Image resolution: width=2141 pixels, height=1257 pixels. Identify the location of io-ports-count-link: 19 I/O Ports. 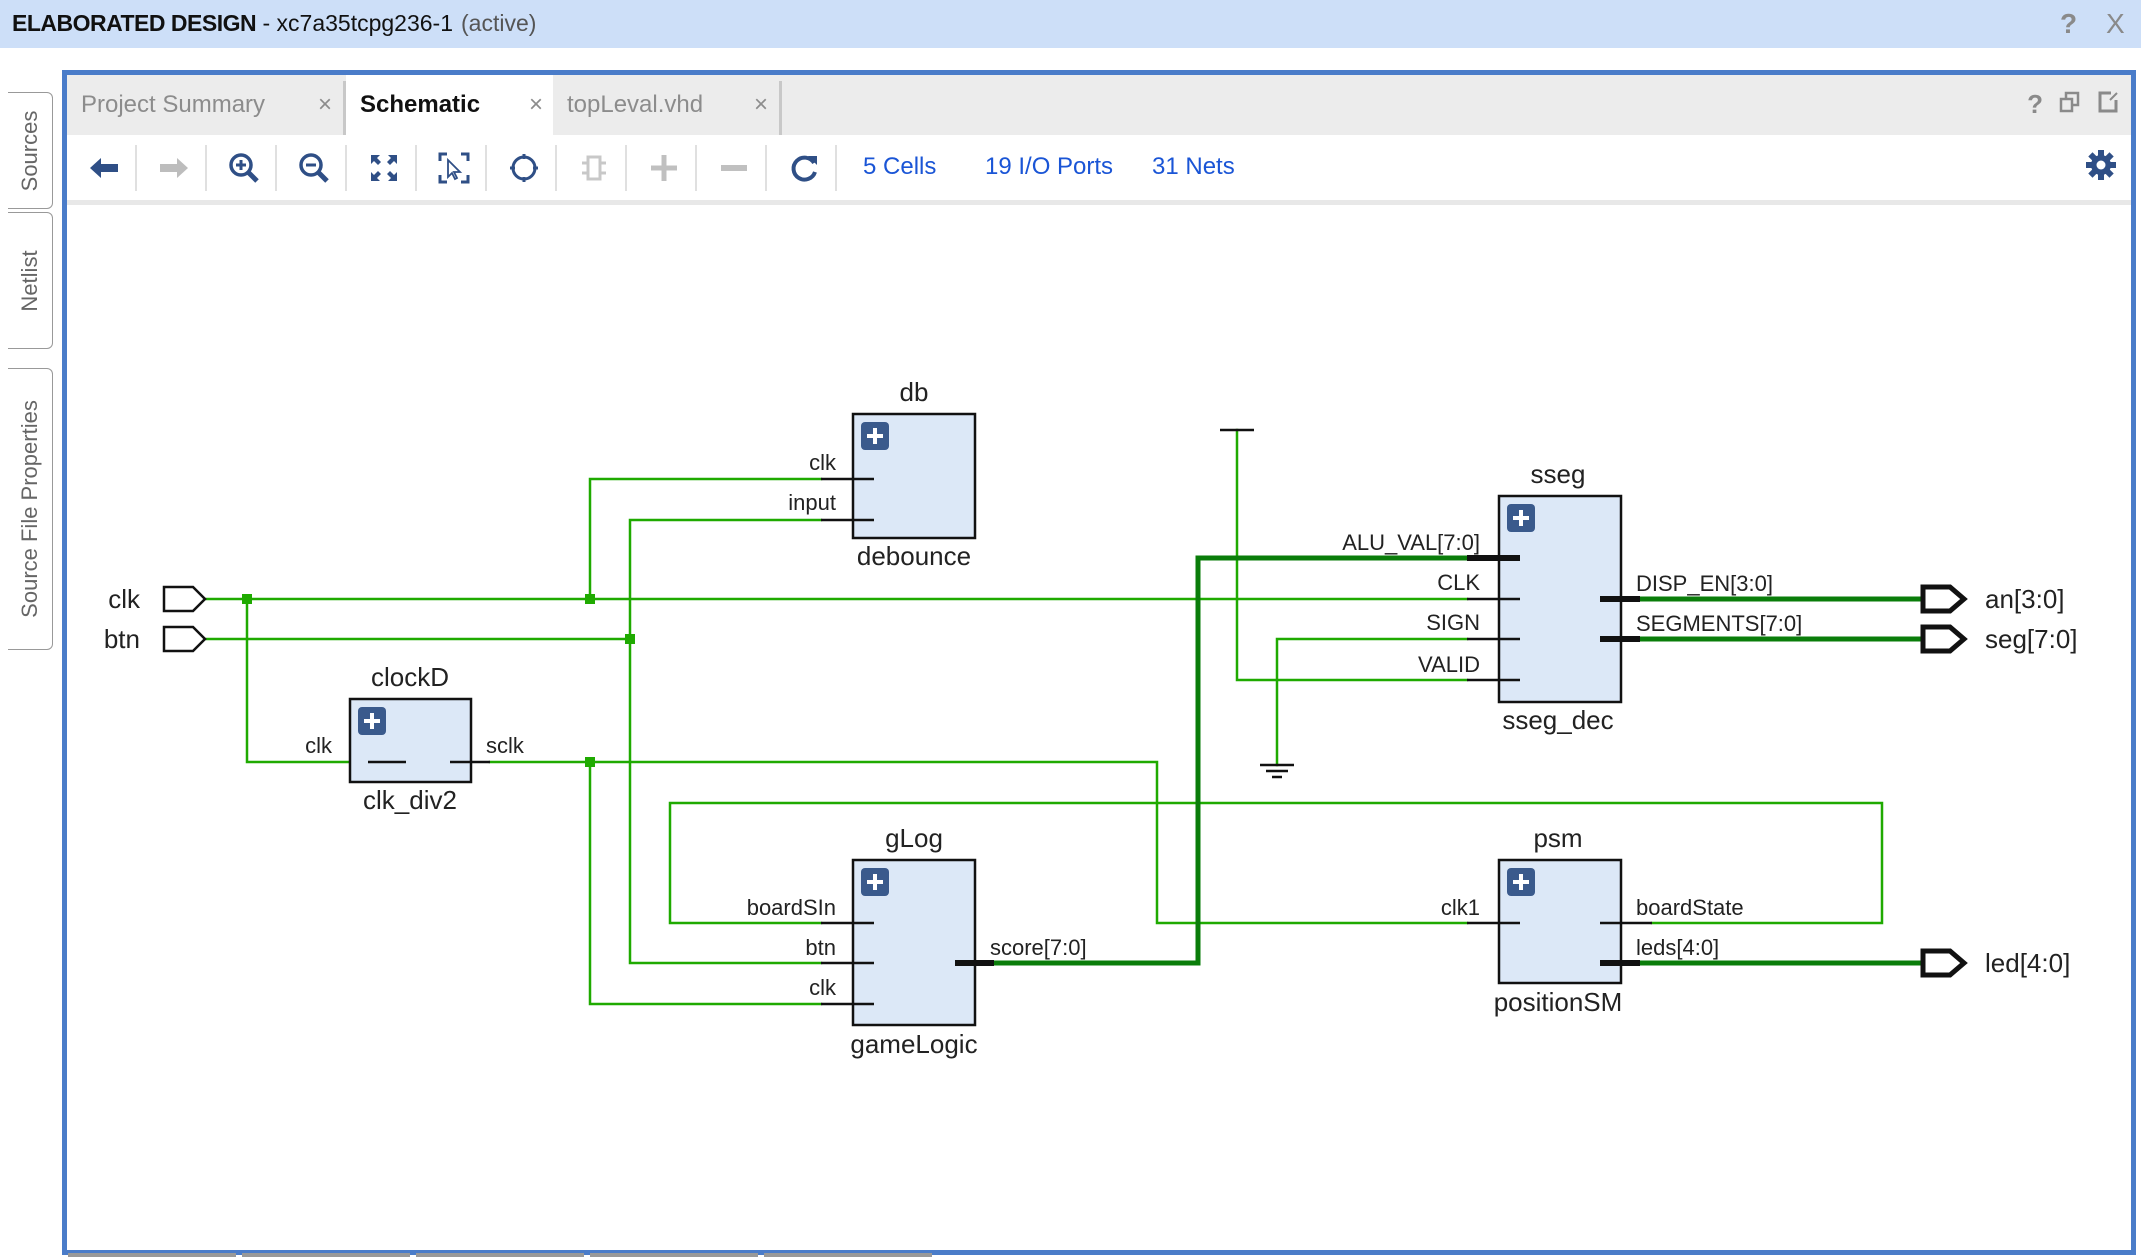
(1049, 167).